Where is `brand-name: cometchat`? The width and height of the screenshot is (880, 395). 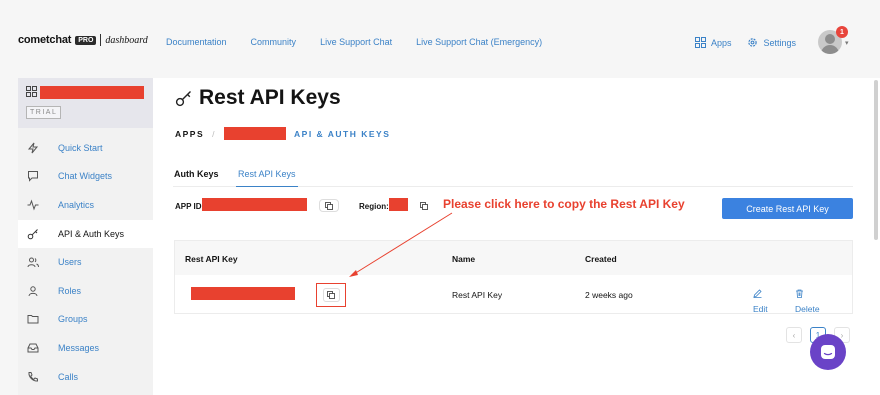 brand-name: cometchat is located at coordinates (45, 40).